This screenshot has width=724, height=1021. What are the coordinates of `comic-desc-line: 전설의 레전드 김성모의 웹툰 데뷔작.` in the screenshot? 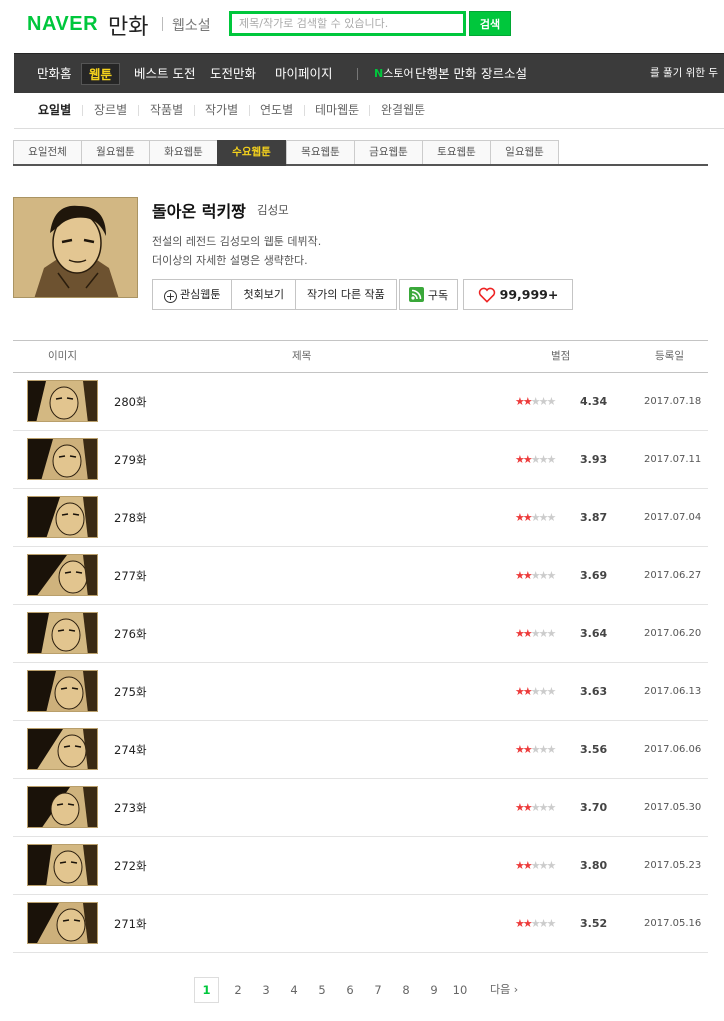 It's located at (237, 241).